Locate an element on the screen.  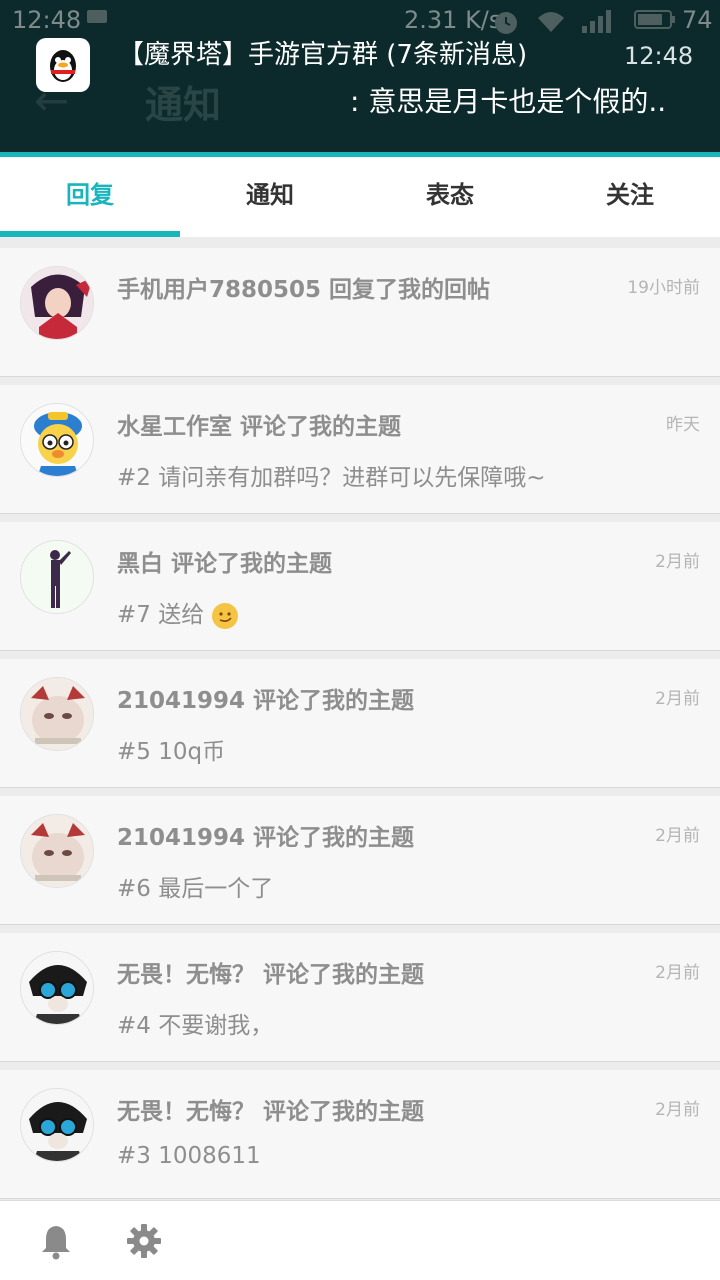
item-title: 手机用户7880505 回复了我的回帖 is located at coordinates (304, 290).